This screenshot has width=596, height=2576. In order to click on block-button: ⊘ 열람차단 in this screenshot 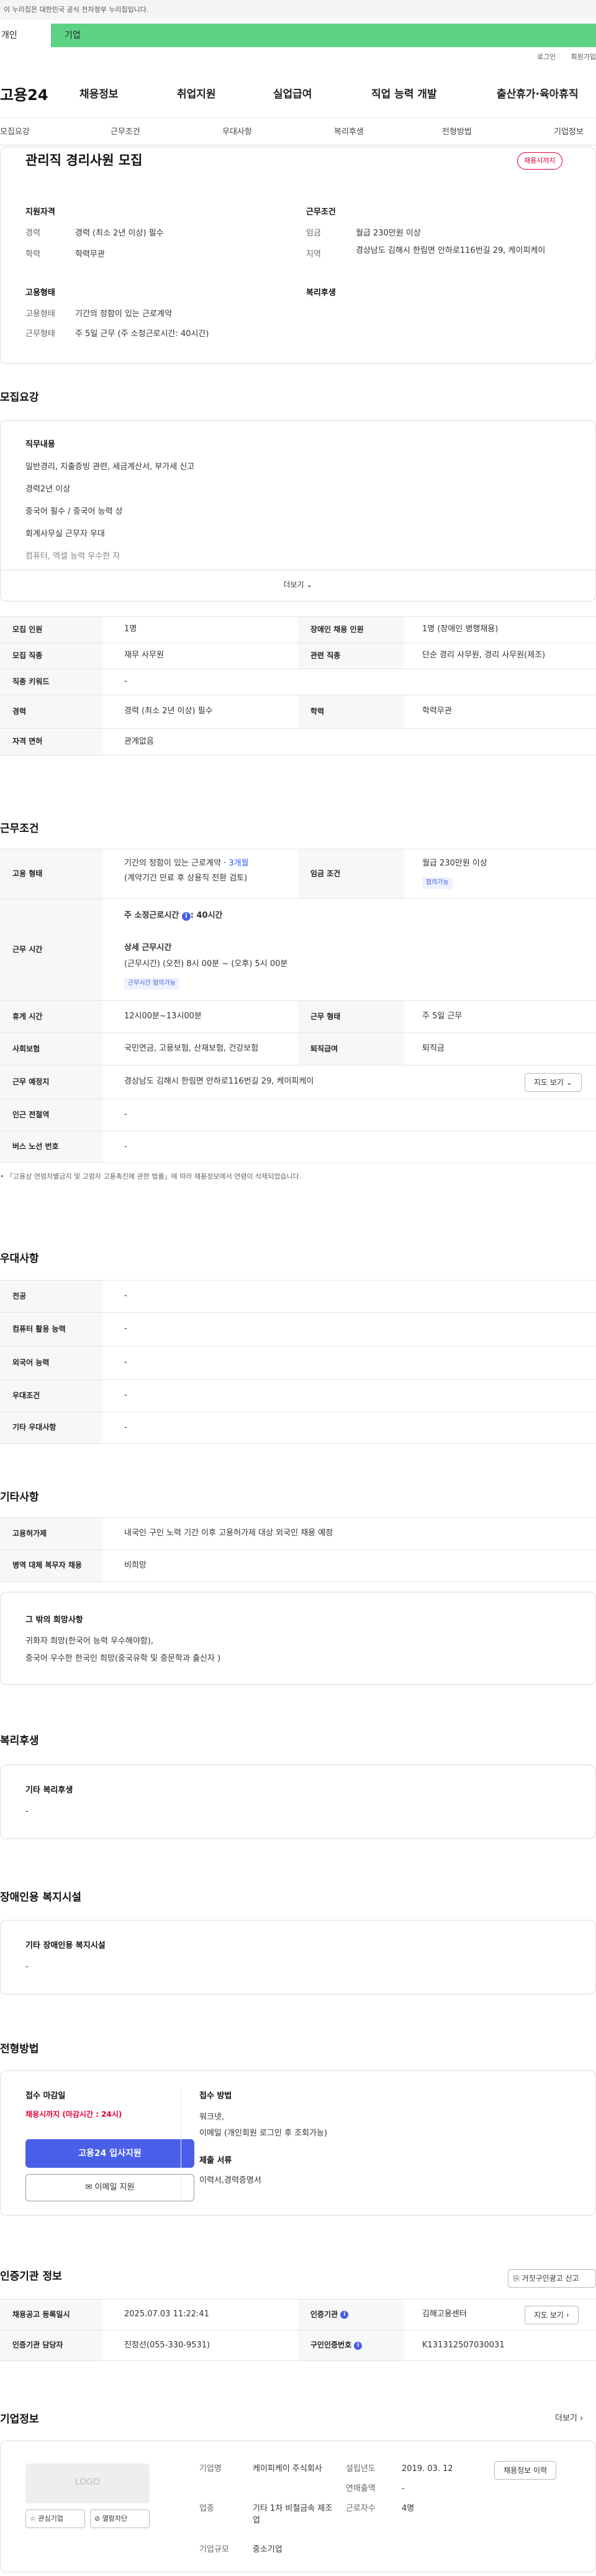, I will do `click(120, 2519)`.